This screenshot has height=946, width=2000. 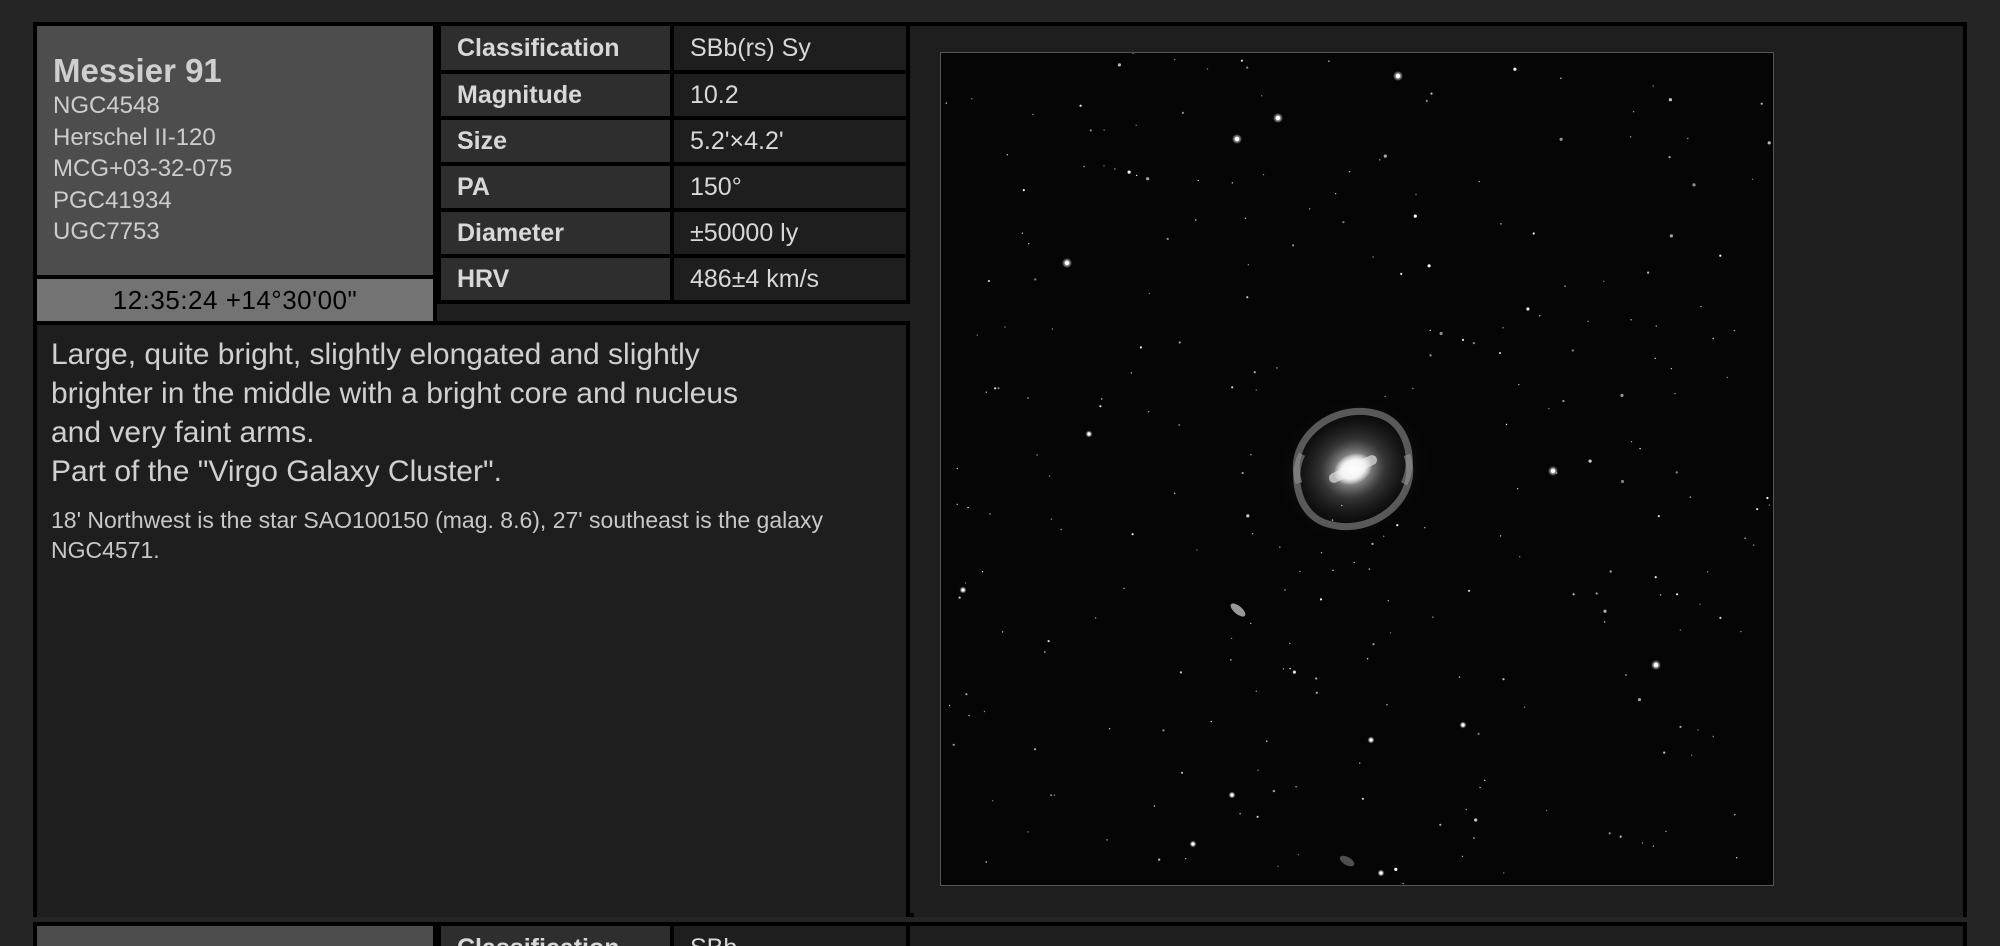 What do you see at coordinates (555, 279) in the screenshot?
I see `property-label: HRV` at bounding box center [555, 279].